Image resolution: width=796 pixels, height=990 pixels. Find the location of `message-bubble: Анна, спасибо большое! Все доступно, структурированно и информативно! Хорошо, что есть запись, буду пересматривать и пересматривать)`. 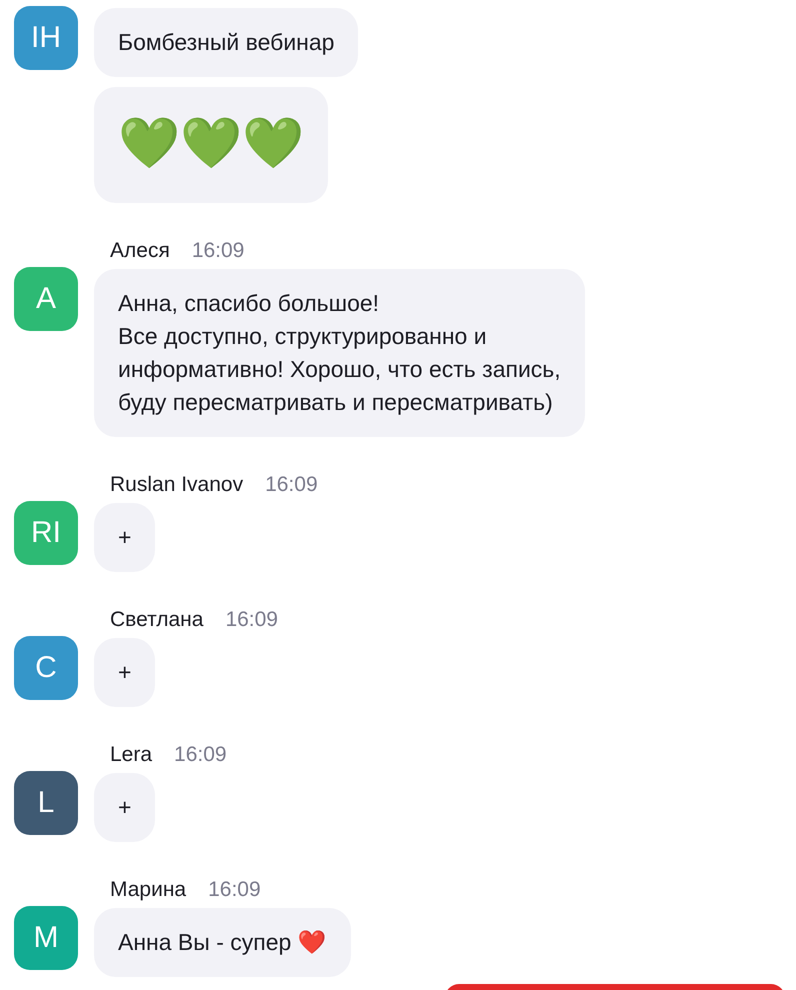

message-bubble: Анна, спасибо большое! Все доступно, структурированно и информативно! Хорошо, что есть запись, буду пересматривать и пересматривать) is located at coordinates (339, 353).